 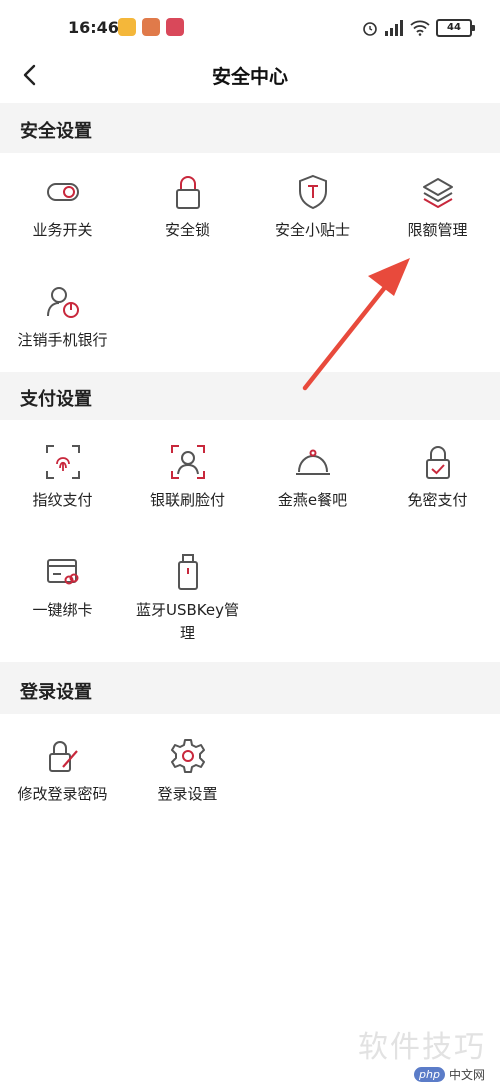 I want to click on watermark-site: 中文网, so click(x=466, y=1074).